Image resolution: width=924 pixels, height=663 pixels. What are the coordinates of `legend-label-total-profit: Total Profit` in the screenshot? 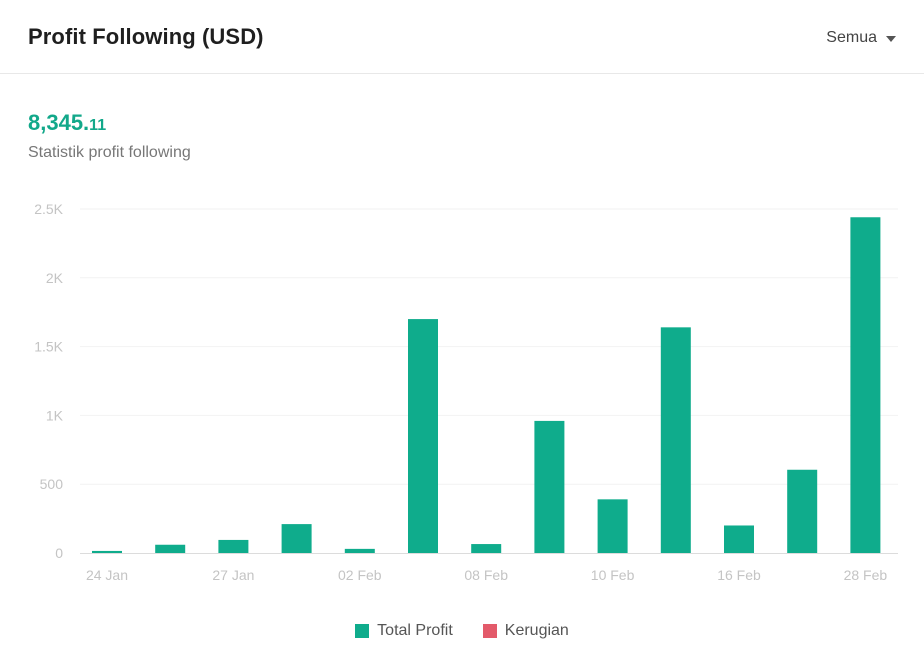 It's located at (415, 630).